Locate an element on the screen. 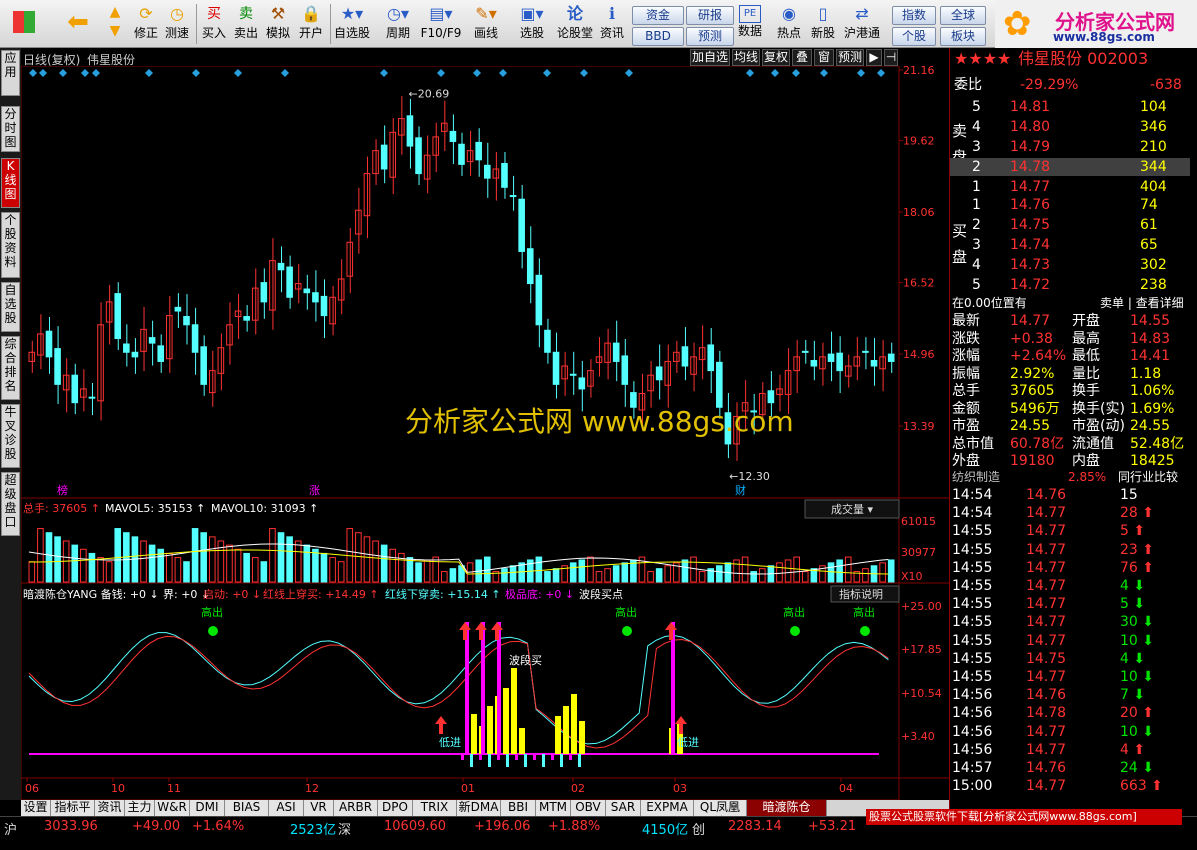 The width and height of the screenshot is (1197, 850). speed-button: ◷ 测速 is located at coordinates (177, 24).